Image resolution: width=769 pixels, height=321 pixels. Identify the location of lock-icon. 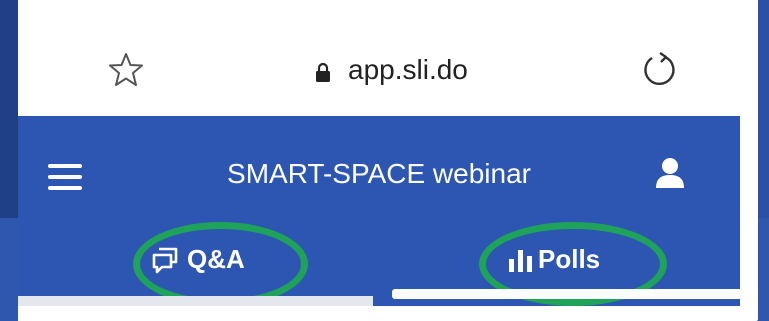
(323, 72).